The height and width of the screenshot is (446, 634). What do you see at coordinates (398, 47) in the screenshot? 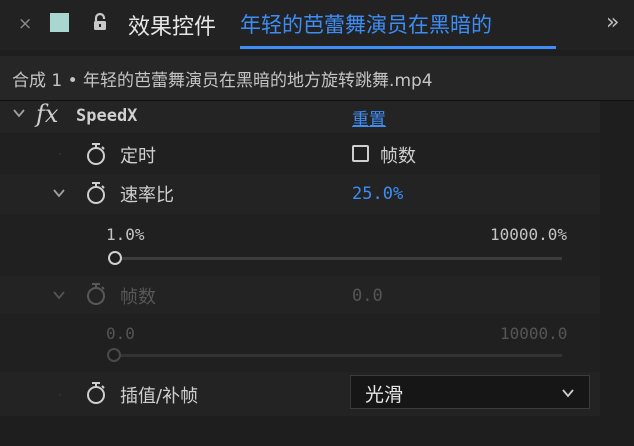
I see `active-tab-underline` at bounding box center [398, 47].